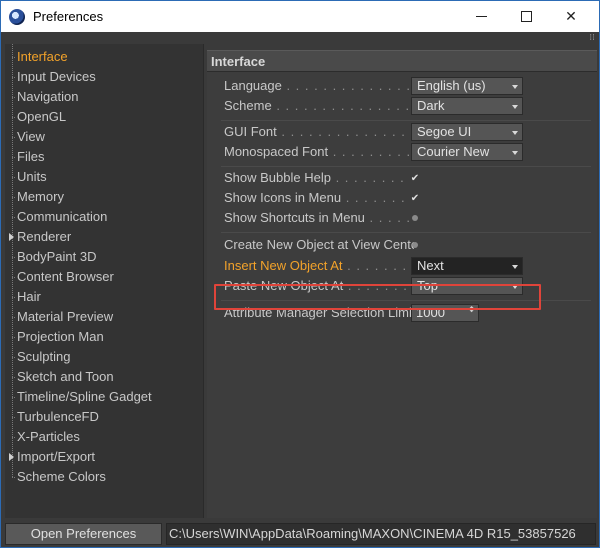  I want to click on bubble-help-checkbox: ✔, so click(415, 178).